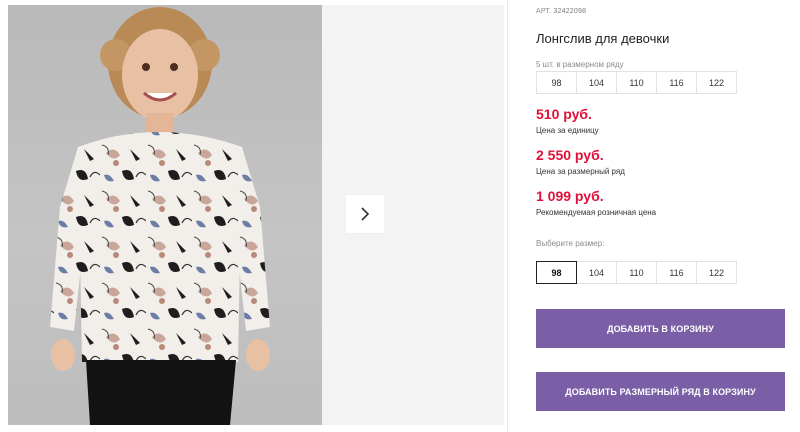  Describe the element at coordinates (580, 171) in the screenshot. I see `price-size-run-label: Цена за размерный ряд` at that location.